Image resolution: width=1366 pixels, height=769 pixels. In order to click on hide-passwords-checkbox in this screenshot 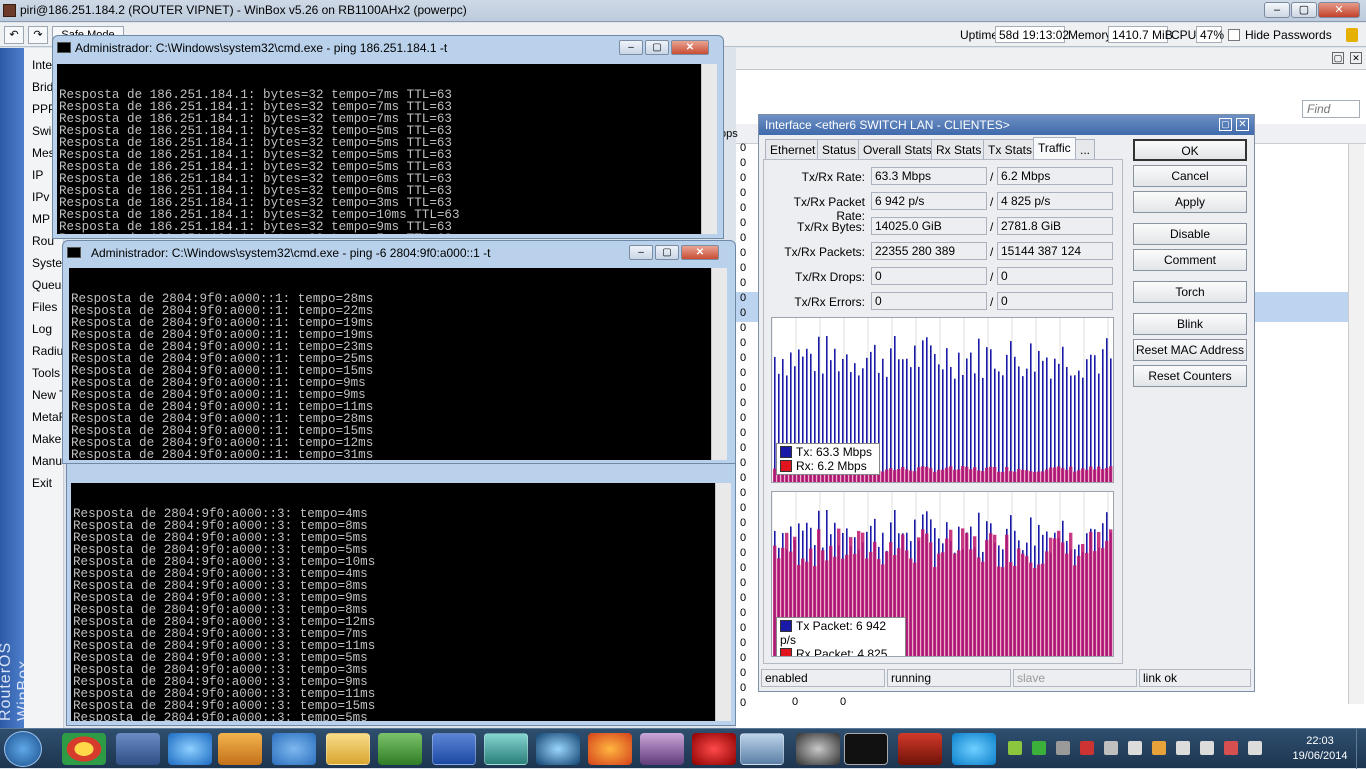, I will do `click(1234, 35)`.